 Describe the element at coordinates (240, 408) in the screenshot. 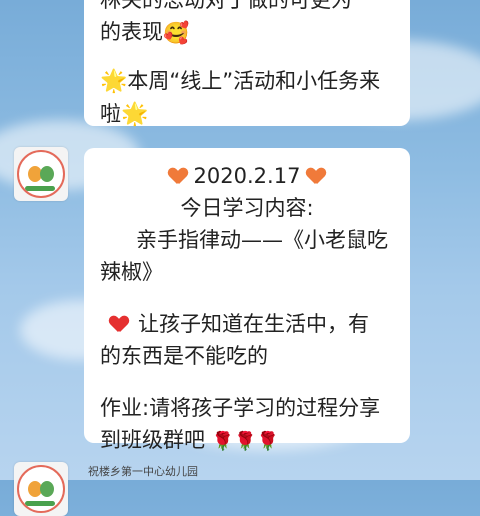

I see `message-homework-line: 作业:请将孩子学习的过程分享` at that location.